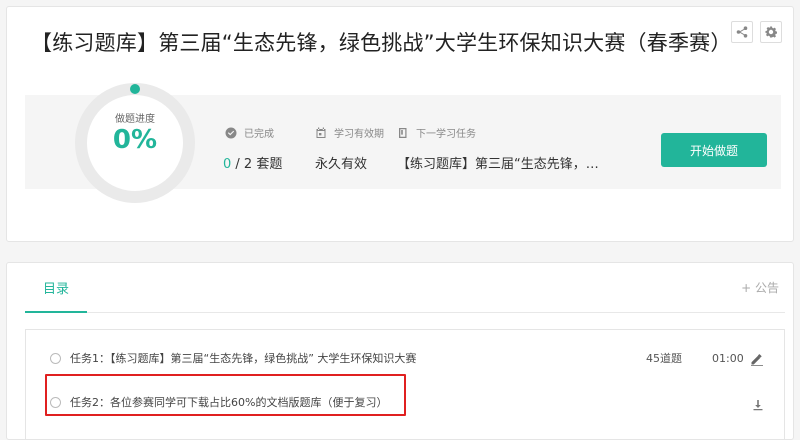  What do you see at coordinates (259, 134) in the screenshot?
I see `completed-label-text: 已完成` at bounding box center [259, 134].